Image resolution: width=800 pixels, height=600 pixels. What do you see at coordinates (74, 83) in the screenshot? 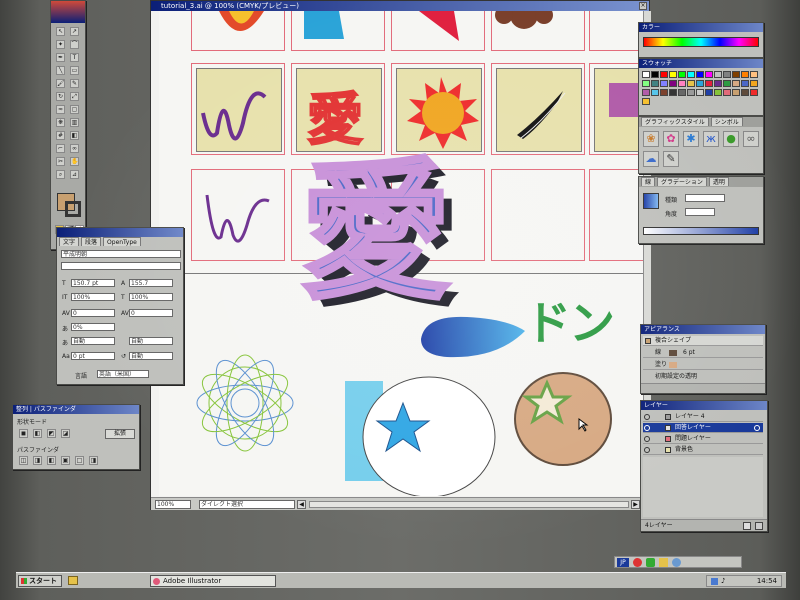
I see `pencil-tool-icon: ✎` at bounding box center [74, 83].